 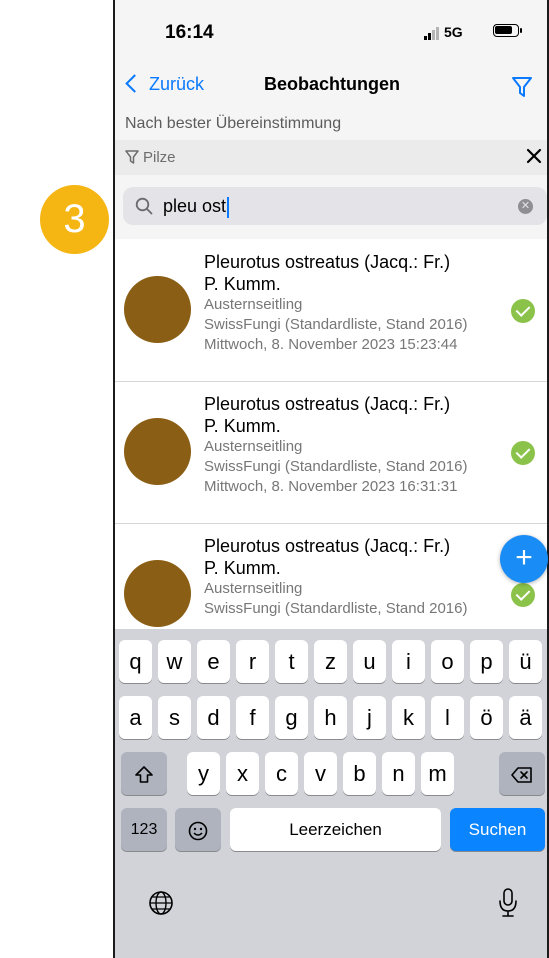 I want to click on globe-key, so click(x=161, y=905).